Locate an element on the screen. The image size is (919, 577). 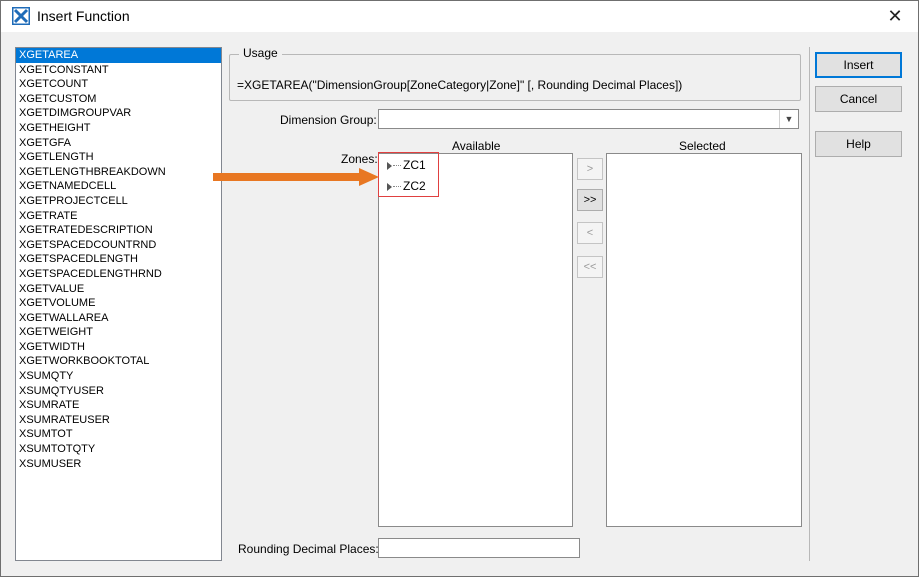
tree-item-label: ZC2 is located at coordinates (414, 186).